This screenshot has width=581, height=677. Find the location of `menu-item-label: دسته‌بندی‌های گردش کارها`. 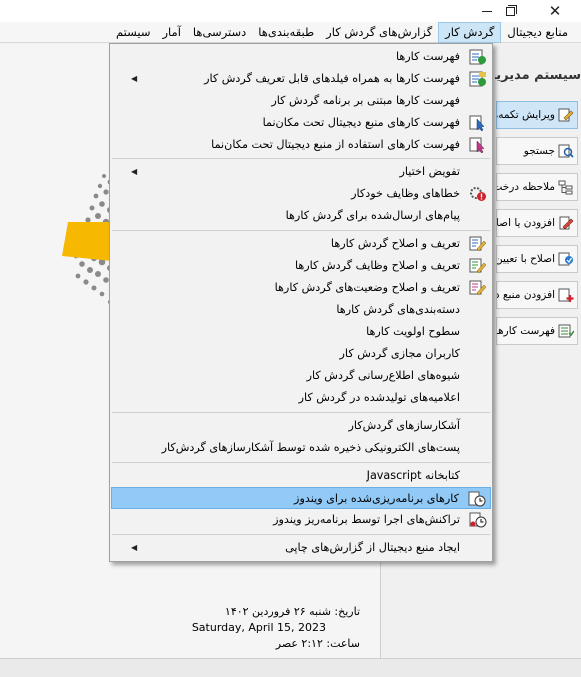

menu-item-label: دسته‌بندی‌های گردش کارها is located at coordinates (398, 309).